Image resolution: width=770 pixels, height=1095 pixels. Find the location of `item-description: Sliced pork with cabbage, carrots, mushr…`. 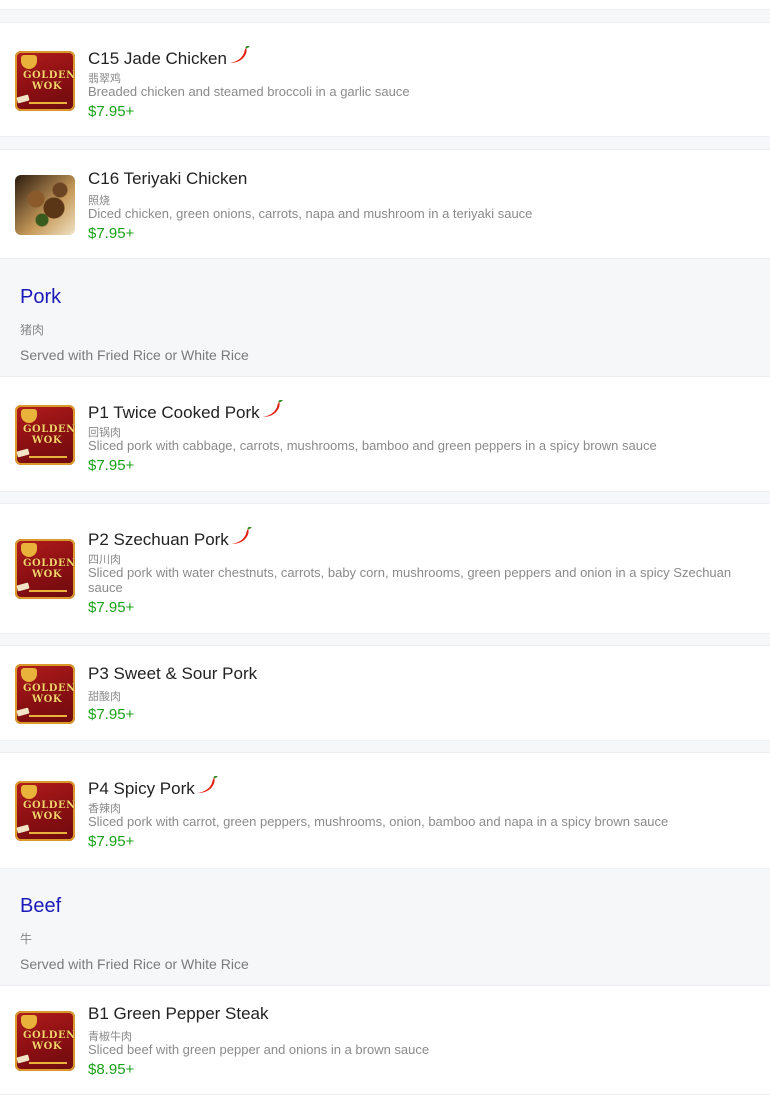

item-description: Sliced pork with cabbage, carrots, mushr… is located at coordinates (372, 445).